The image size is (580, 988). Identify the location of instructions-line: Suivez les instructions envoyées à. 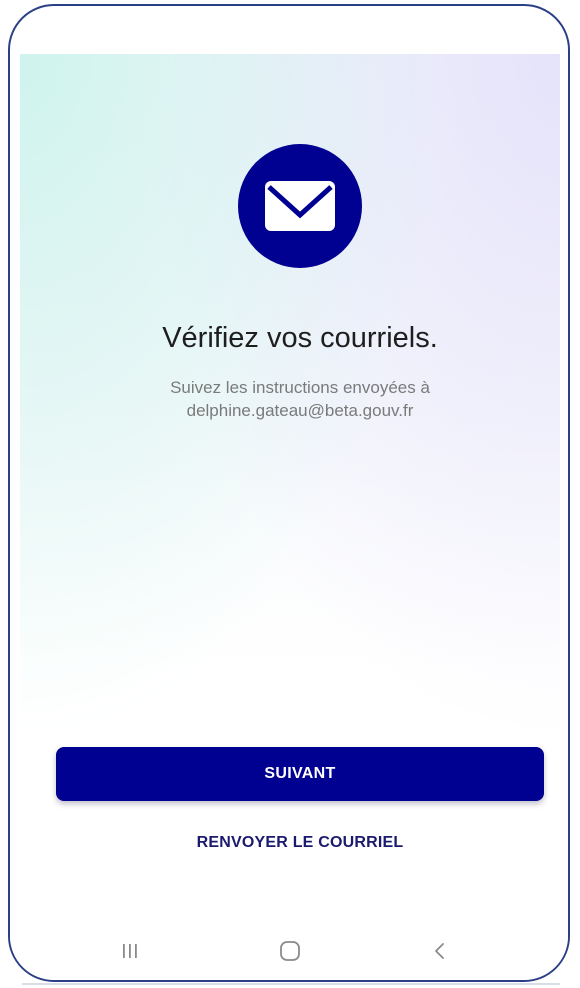
(300, 387).